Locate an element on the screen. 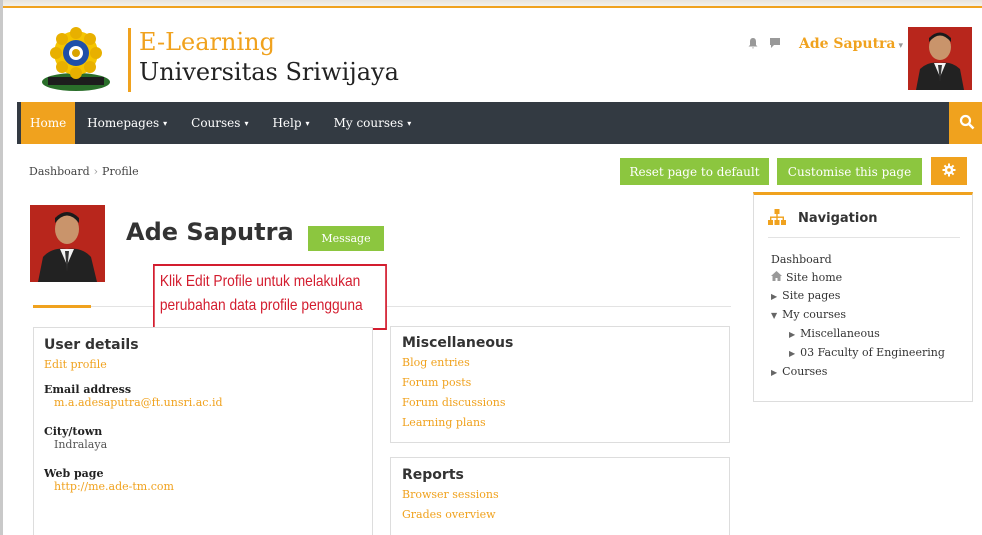  sitemap-icon is located at coordinates (777, 218).